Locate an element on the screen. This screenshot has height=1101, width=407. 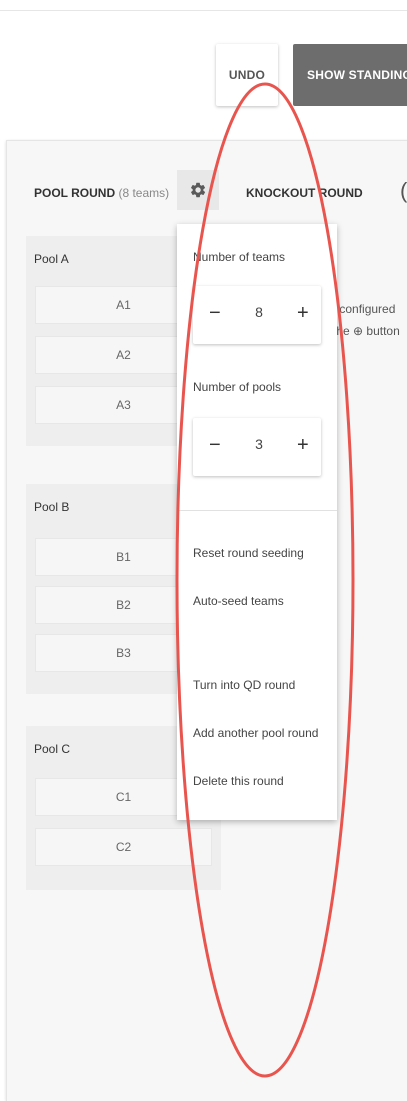
menu-item-turn-into-qd: Turn into QD round is located at coordinates (244, 685).